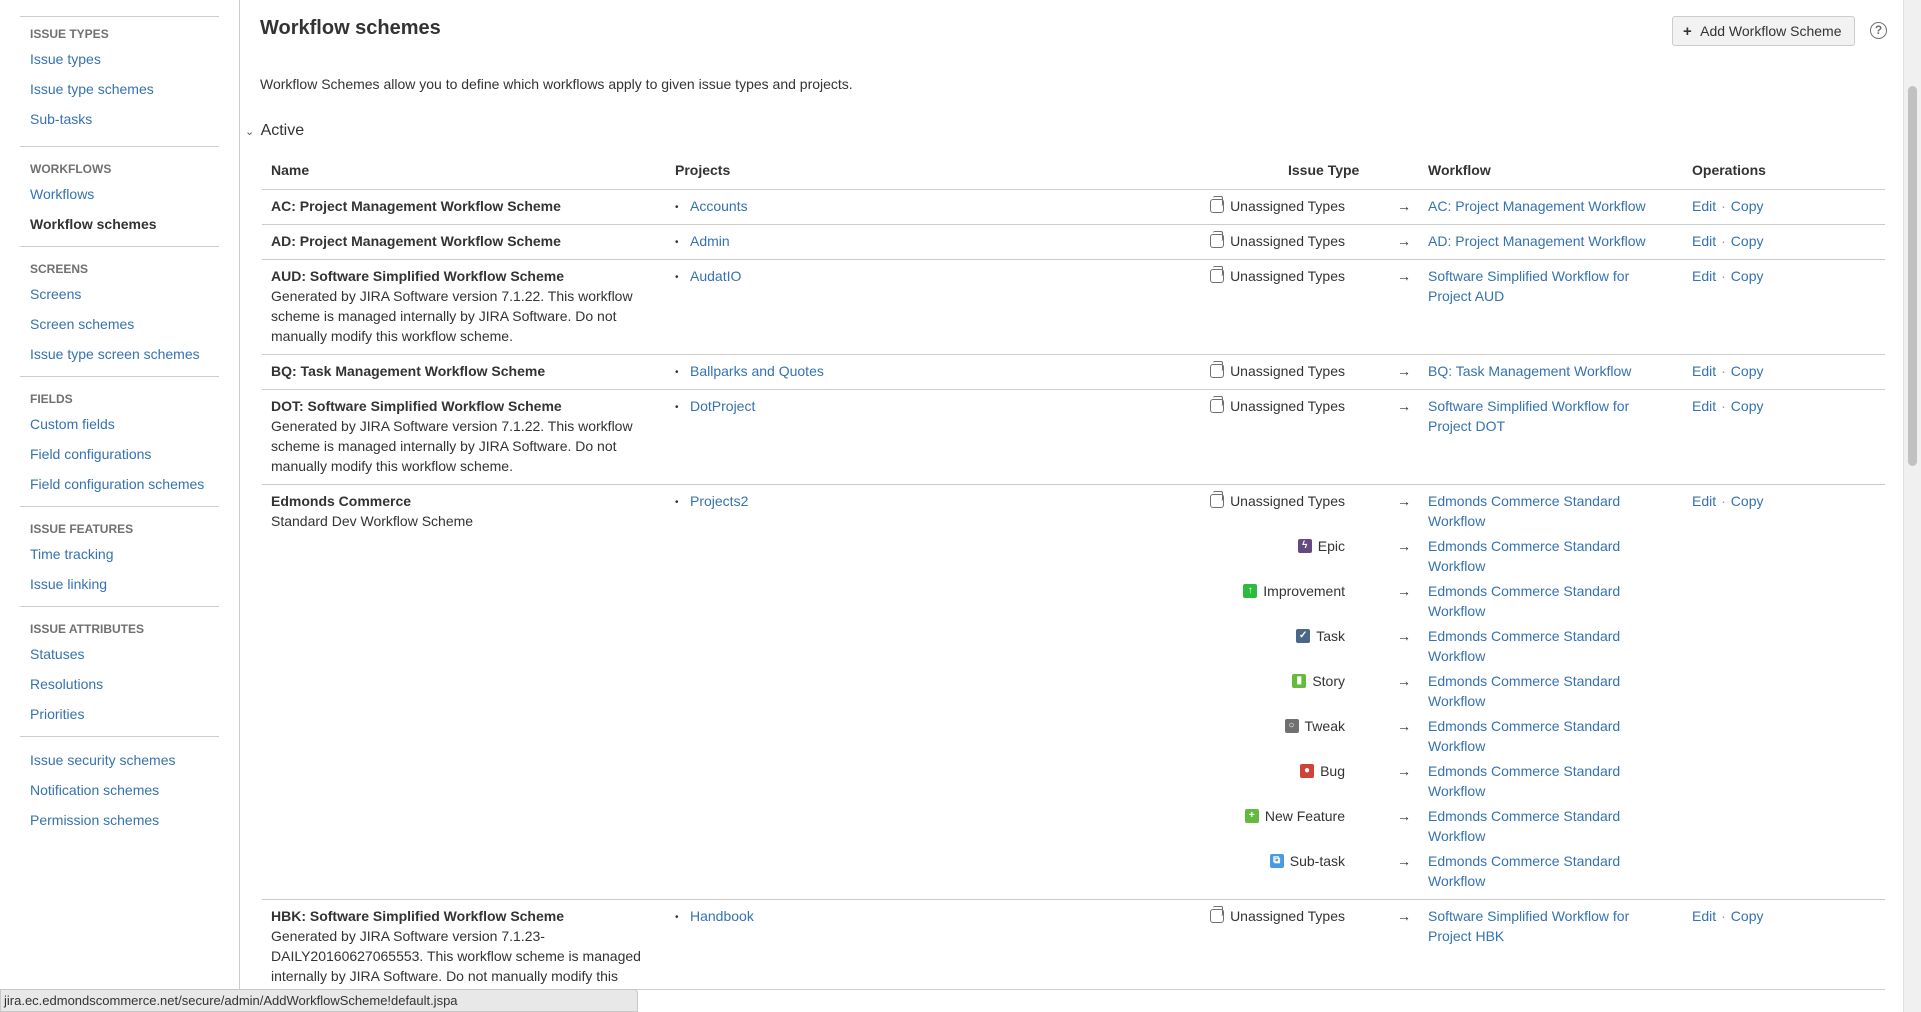 The image size is (1921, 1012). What do you see at coordinates (282, 130) in the screenshot?
I see `active-section-label: Active` at bounding box center [282, 130].